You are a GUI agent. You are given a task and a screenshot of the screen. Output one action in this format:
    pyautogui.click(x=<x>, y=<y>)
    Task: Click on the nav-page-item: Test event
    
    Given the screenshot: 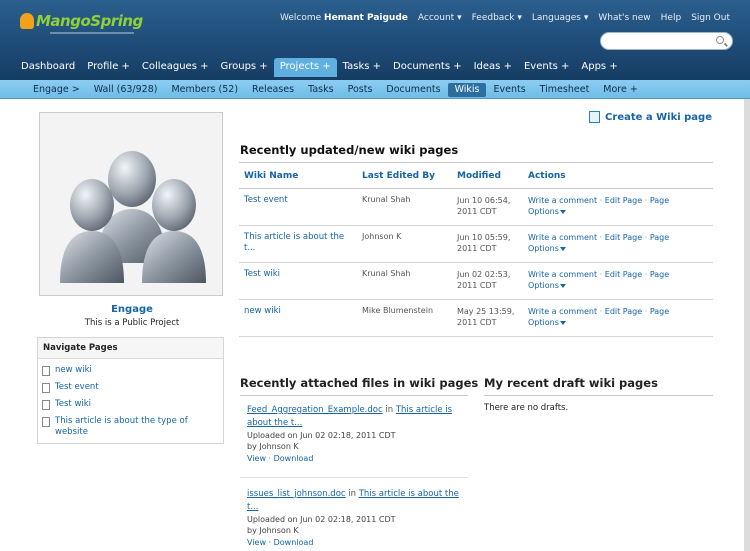 What is the action you would take?
    pyautogui.click(x=132, y=387)
    